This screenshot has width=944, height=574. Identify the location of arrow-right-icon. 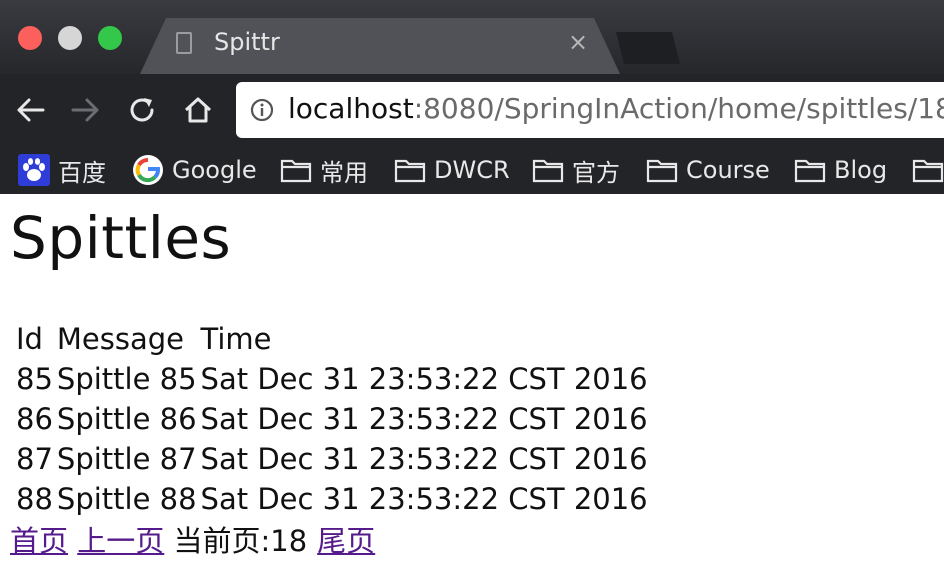
(85, 110).